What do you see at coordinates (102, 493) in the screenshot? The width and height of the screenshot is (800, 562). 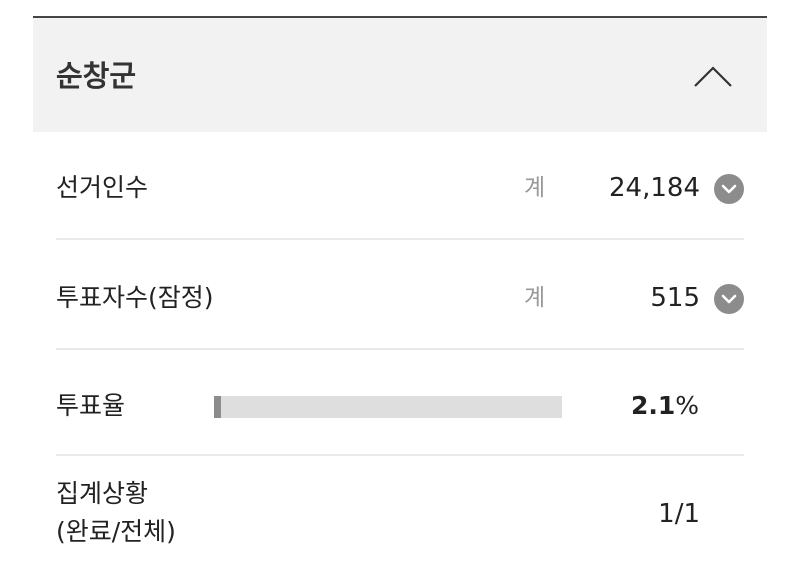 I see `count-status-label-line1: 집계상황` at bounding box center [102, 493].